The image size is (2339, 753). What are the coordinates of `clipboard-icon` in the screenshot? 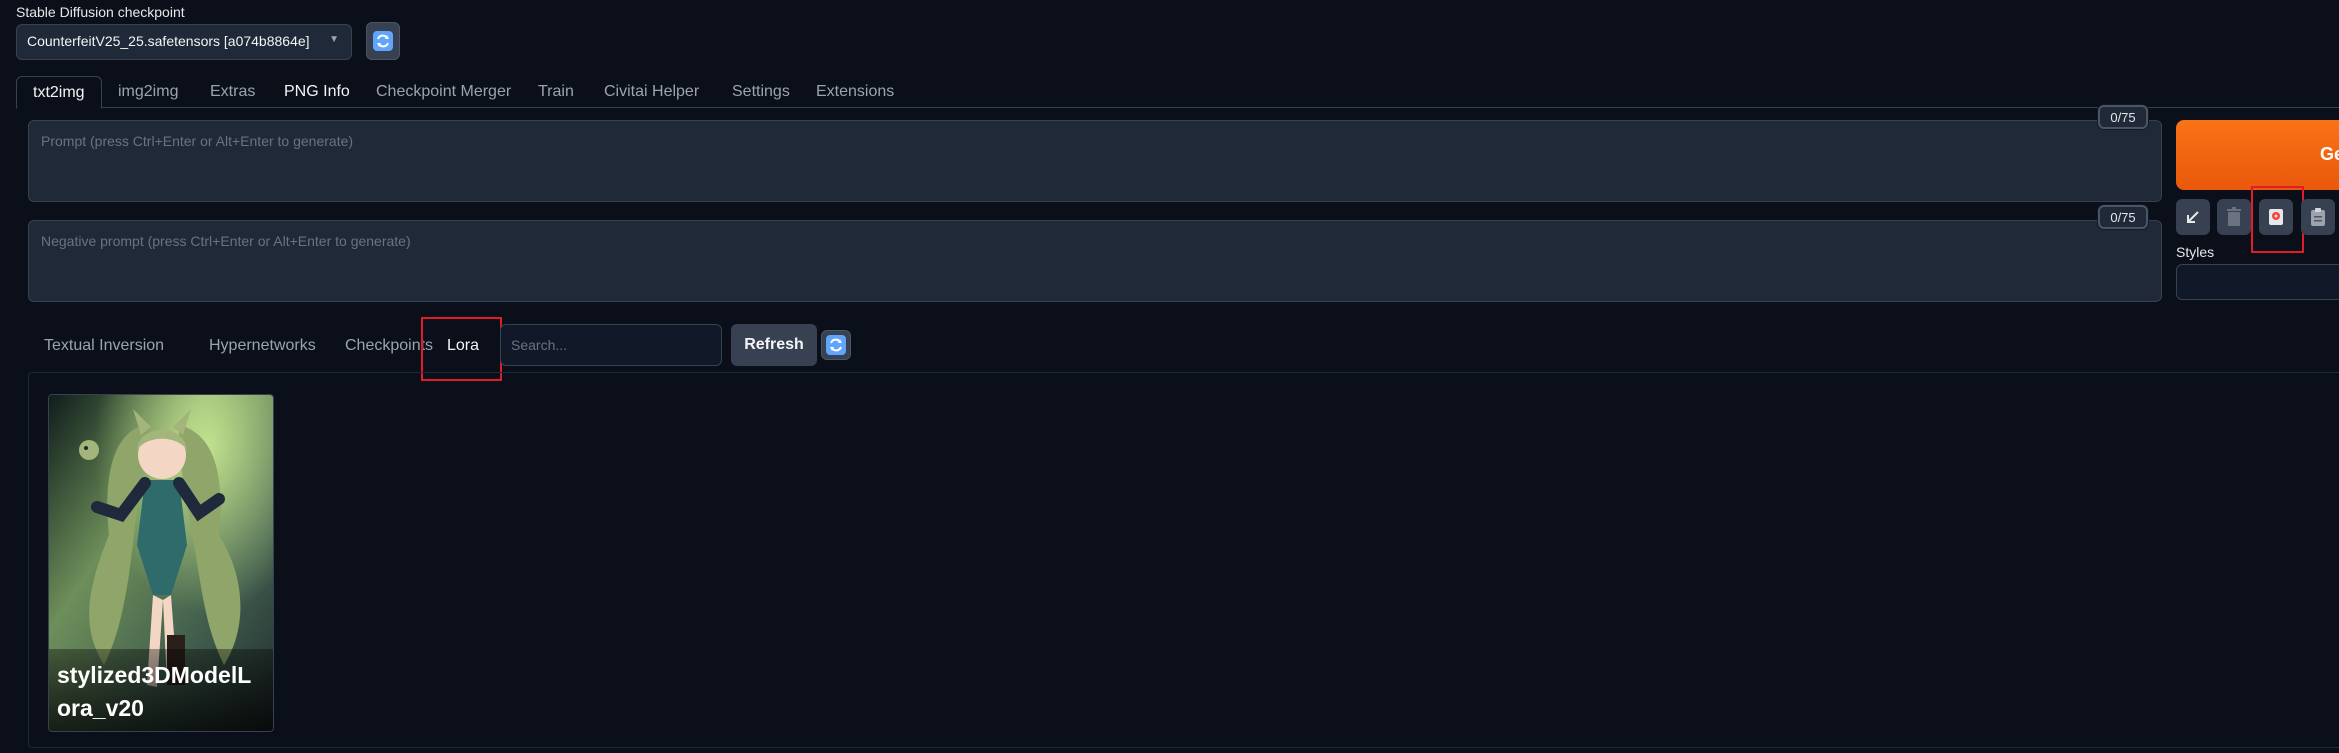 It's located at (2318, 217).